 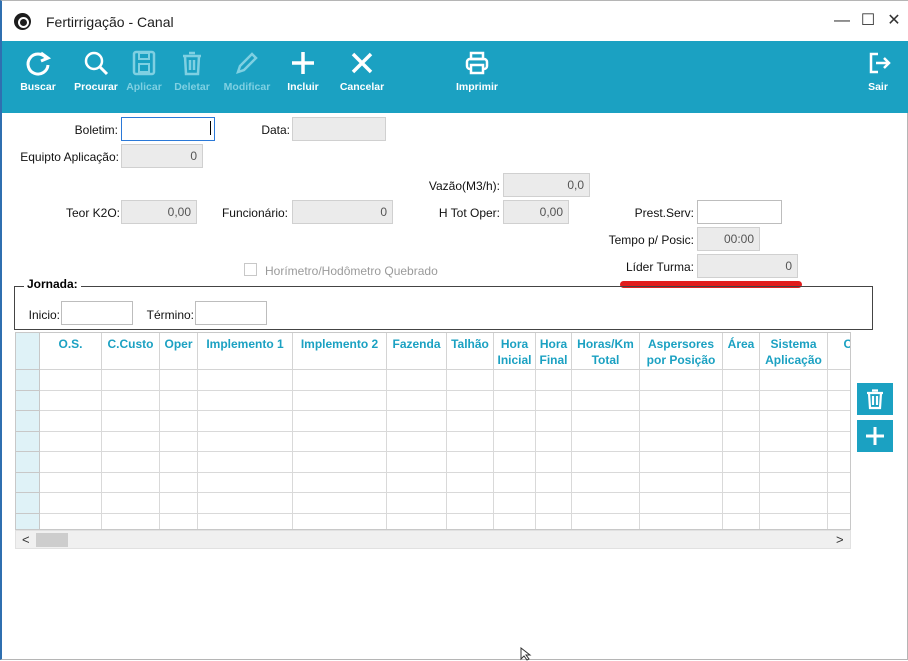 I want to click on maximize-button: ☐, so click(x=868, y=21).